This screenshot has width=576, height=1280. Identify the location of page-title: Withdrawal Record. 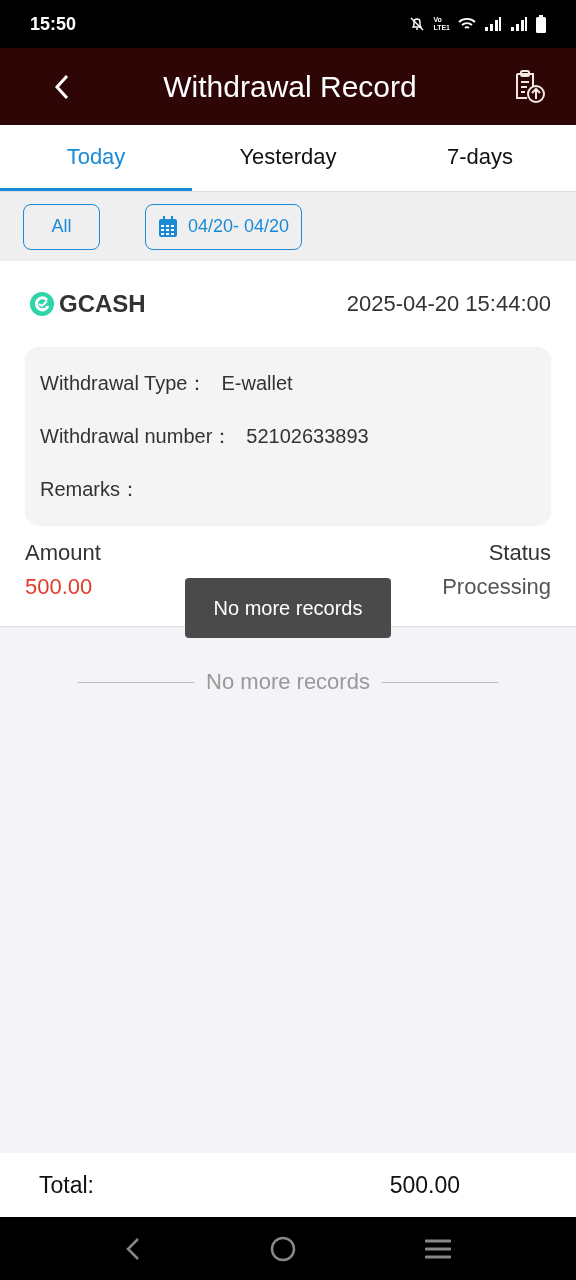
(290, 86).